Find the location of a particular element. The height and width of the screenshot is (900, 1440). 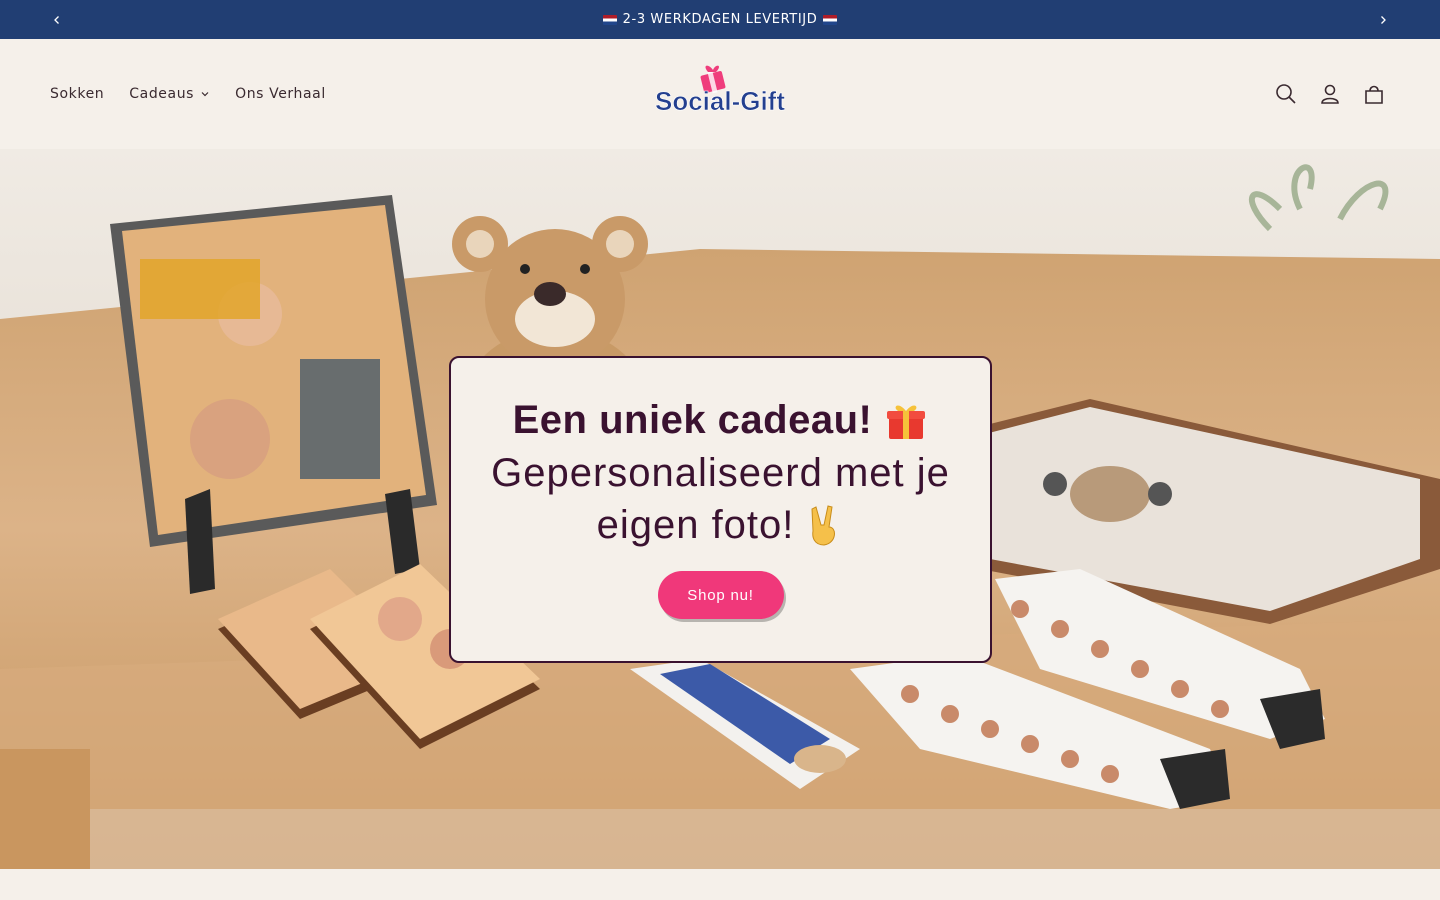

gift-icon is located at coordinates (906, 422).